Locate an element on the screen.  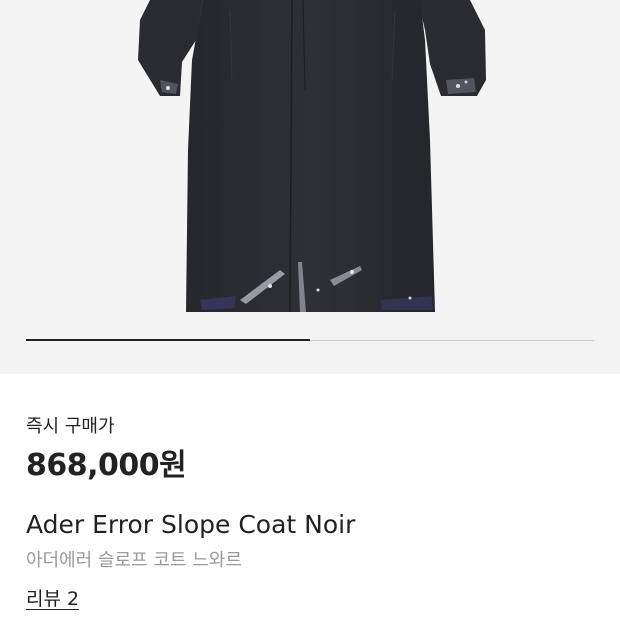
product-name-english: Ader Error Slope Coat Noir is located at coordinates (191, 524).